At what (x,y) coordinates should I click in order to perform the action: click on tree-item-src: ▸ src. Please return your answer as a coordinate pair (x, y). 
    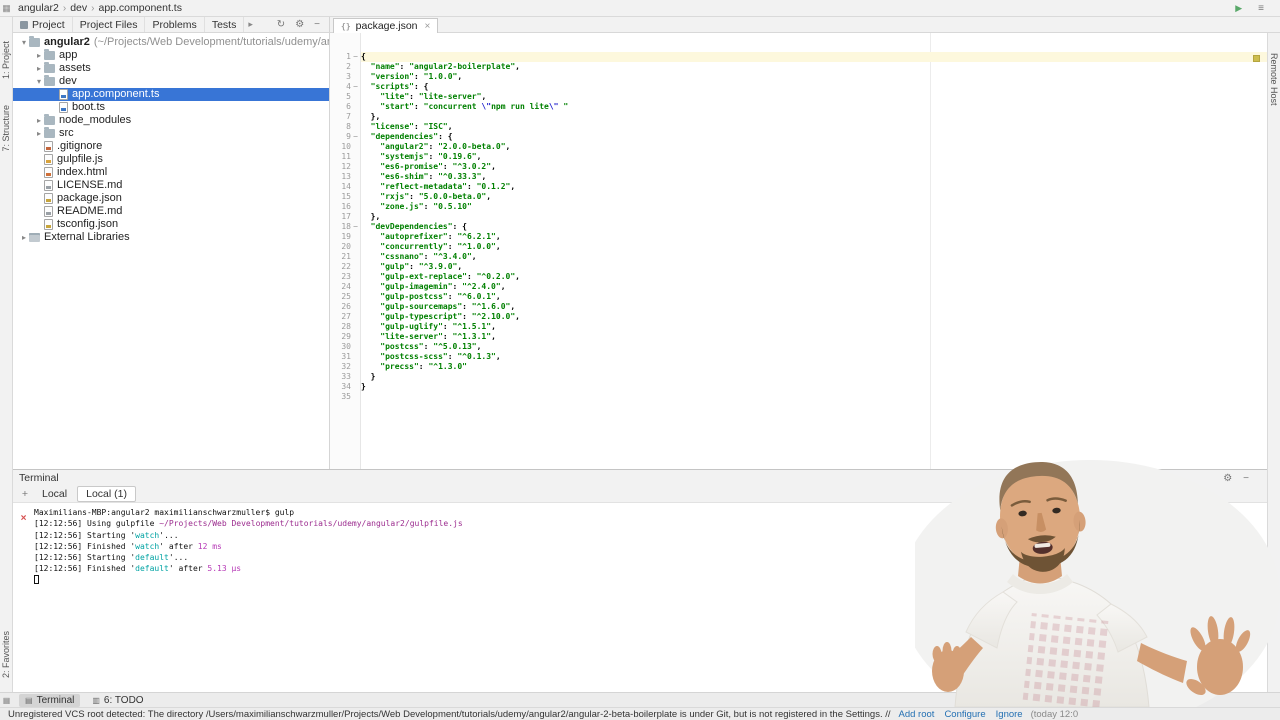
    Looking at the image, I should click on (171, 133).